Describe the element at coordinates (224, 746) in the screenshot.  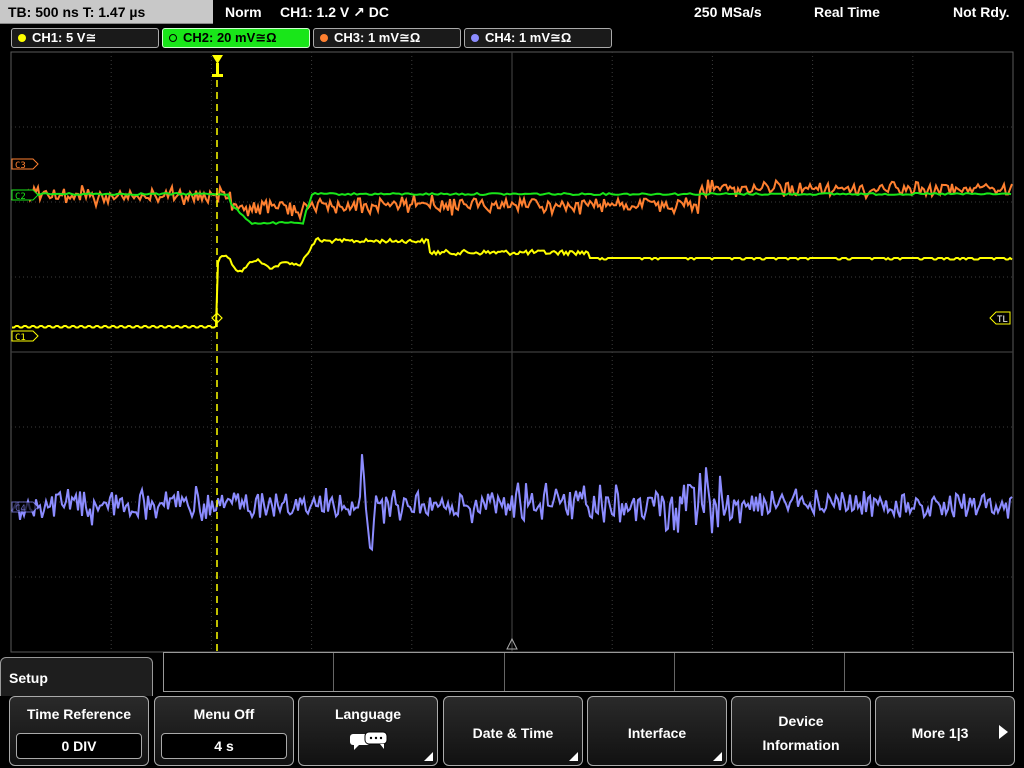
I see `menu-off-value: 4 s` at that location.